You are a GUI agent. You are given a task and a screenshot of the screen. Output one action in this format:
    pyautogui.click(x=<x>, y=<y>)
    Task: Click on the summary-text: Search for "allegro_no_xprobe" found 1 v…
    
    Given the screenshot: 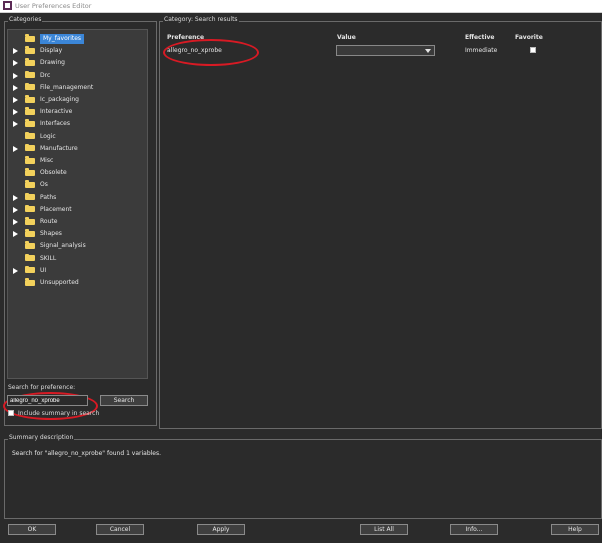 What is the action you would take?
    pyautogui.click(x=87, y=453)
    